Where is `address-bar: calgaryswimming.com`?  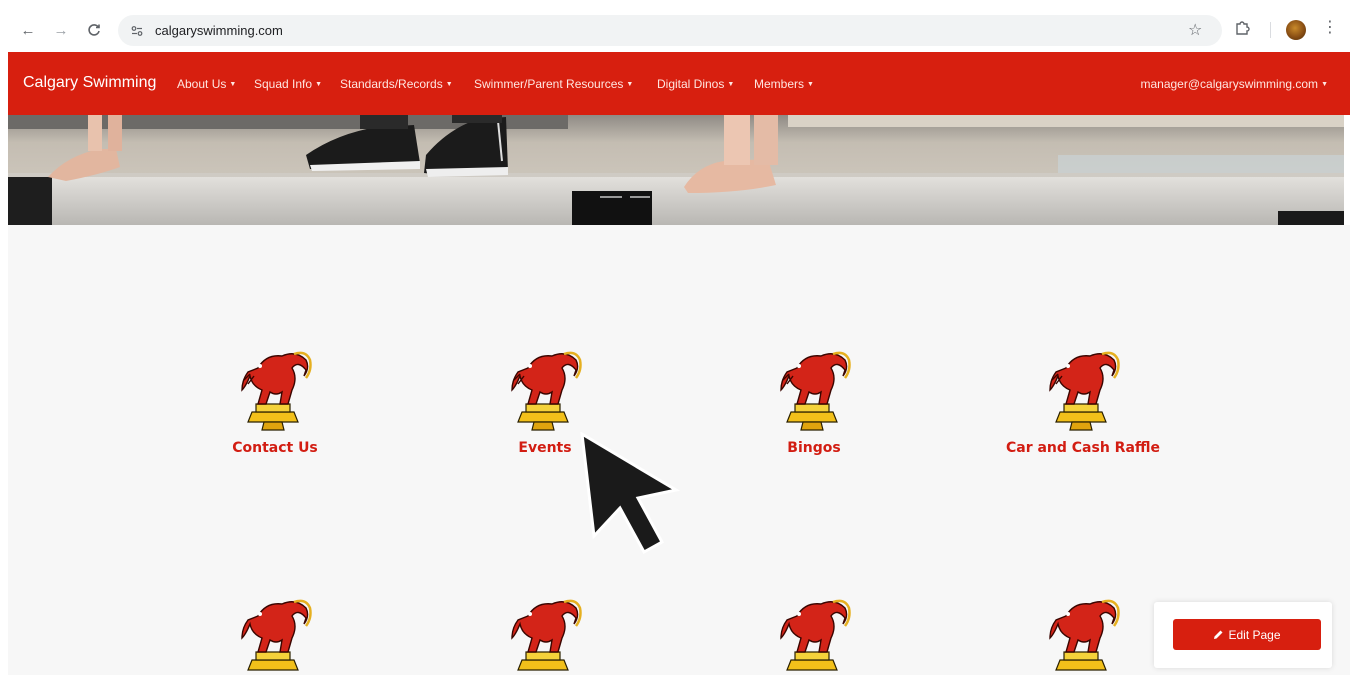
address-bar: calgaryswimming.com is located at coordinates (670, 30).